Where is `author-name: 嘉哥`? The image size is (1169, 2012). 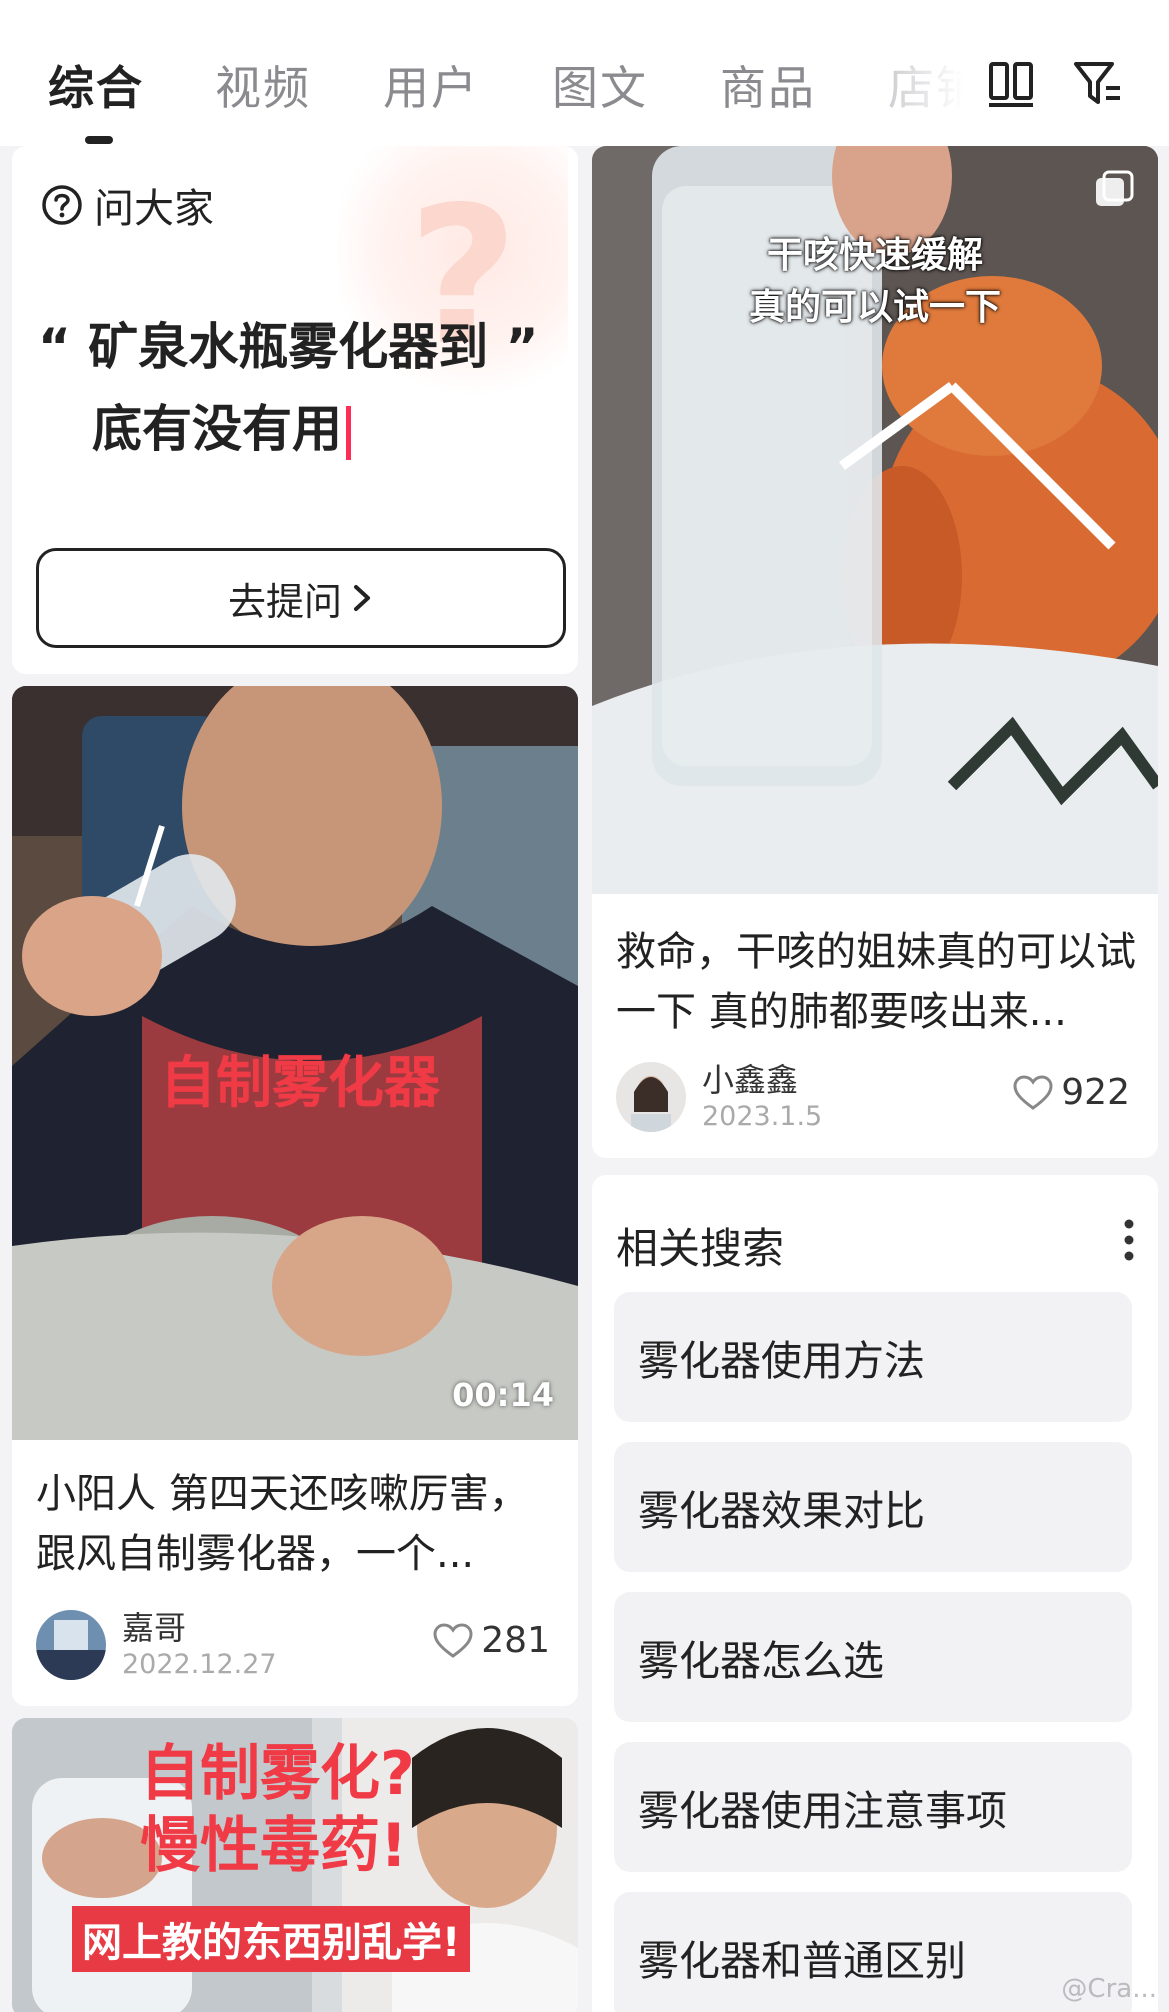
author-name: 嘉哥 is located at coordinates (199, 1628).